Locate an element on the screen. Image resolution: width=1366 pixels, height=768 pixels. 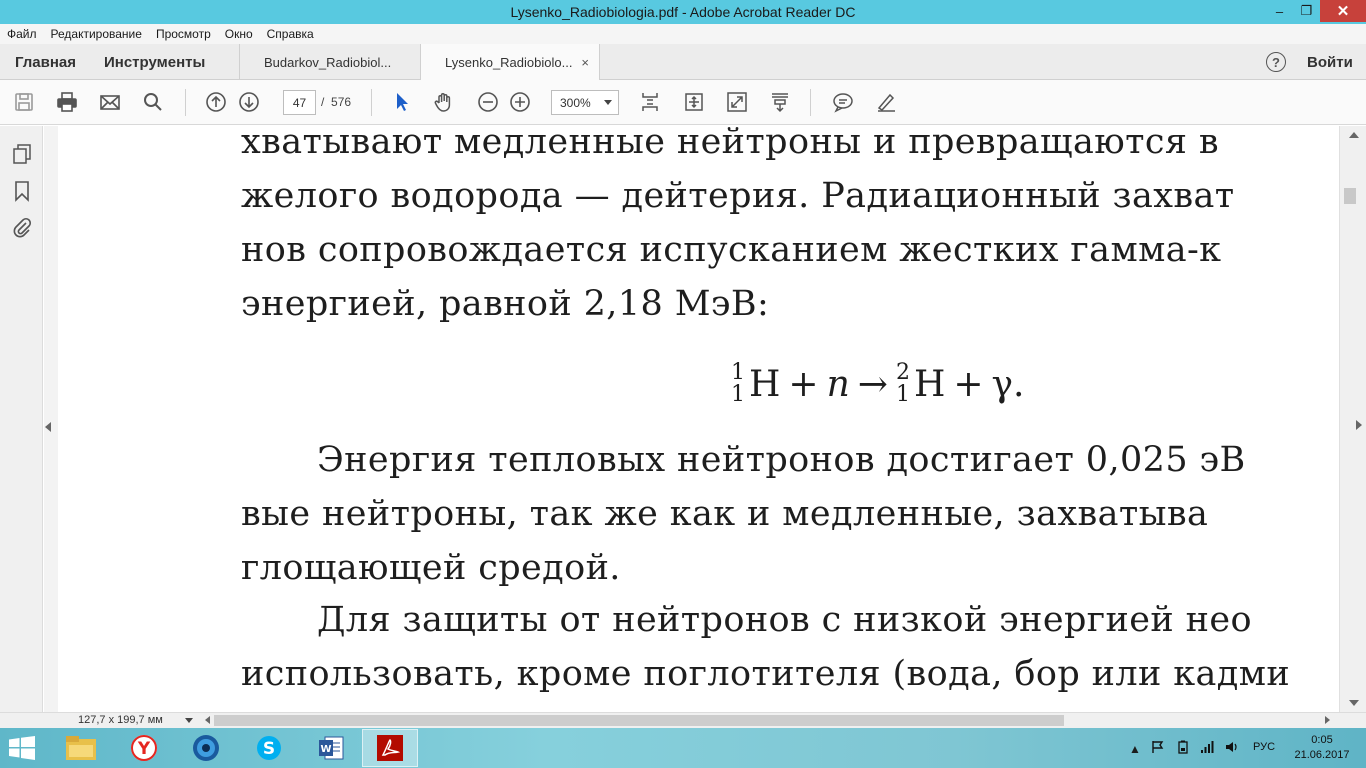
system-clock: 0:05 21.06.2017 is located at coordinates (1322, 748).